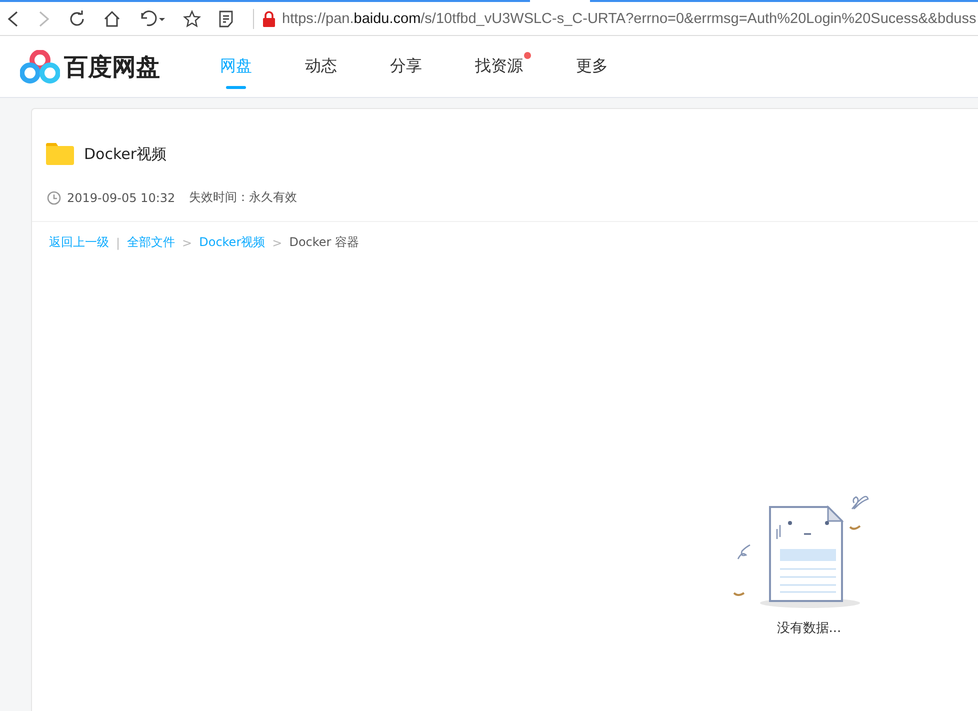 This screenshot has height=711, width=978. Describe the element at coordinates (629, 18) in the screenshot. I see `address-bar: https://pan.baidu.com/s/10tfbd_vU3WSLC-s_C-URTA?errno=0&errmsg=Auth%20Login%20Sucess&&bduss` at that location.